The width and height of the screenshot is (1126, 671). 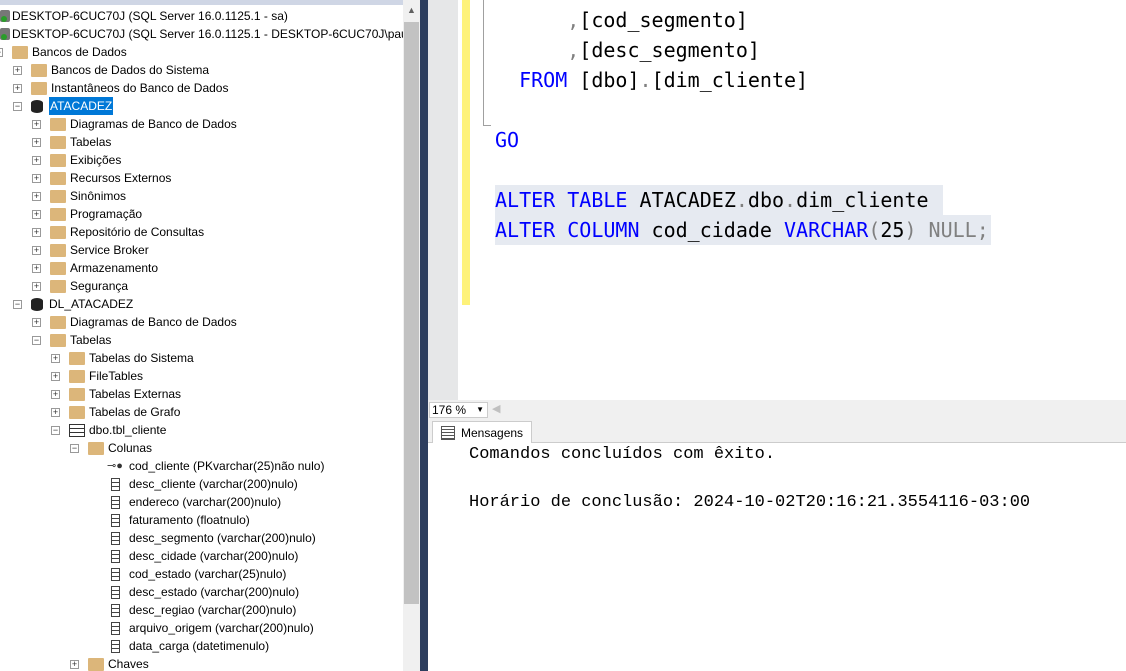 I want to click on code-line: ,[cod_segmento], so click(x=621, y=20).